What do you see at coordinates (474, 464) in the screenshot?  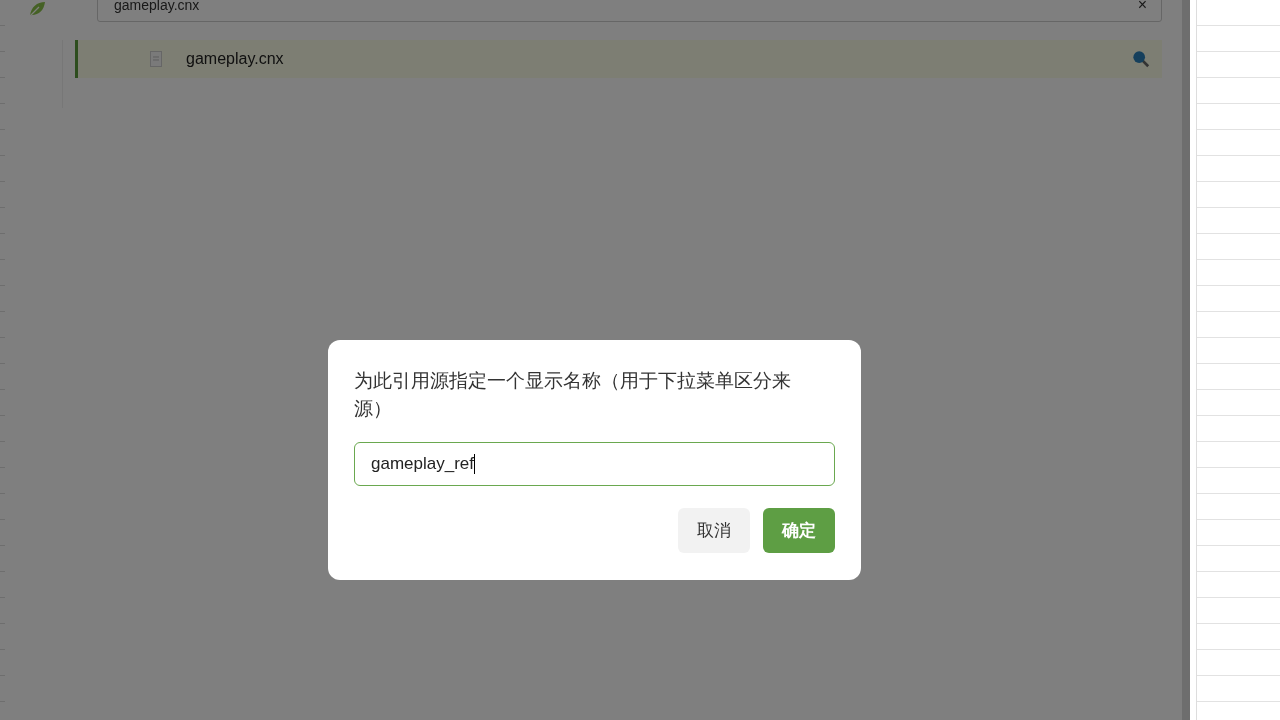 I see `text-caret` at bounding box center [474, 464].